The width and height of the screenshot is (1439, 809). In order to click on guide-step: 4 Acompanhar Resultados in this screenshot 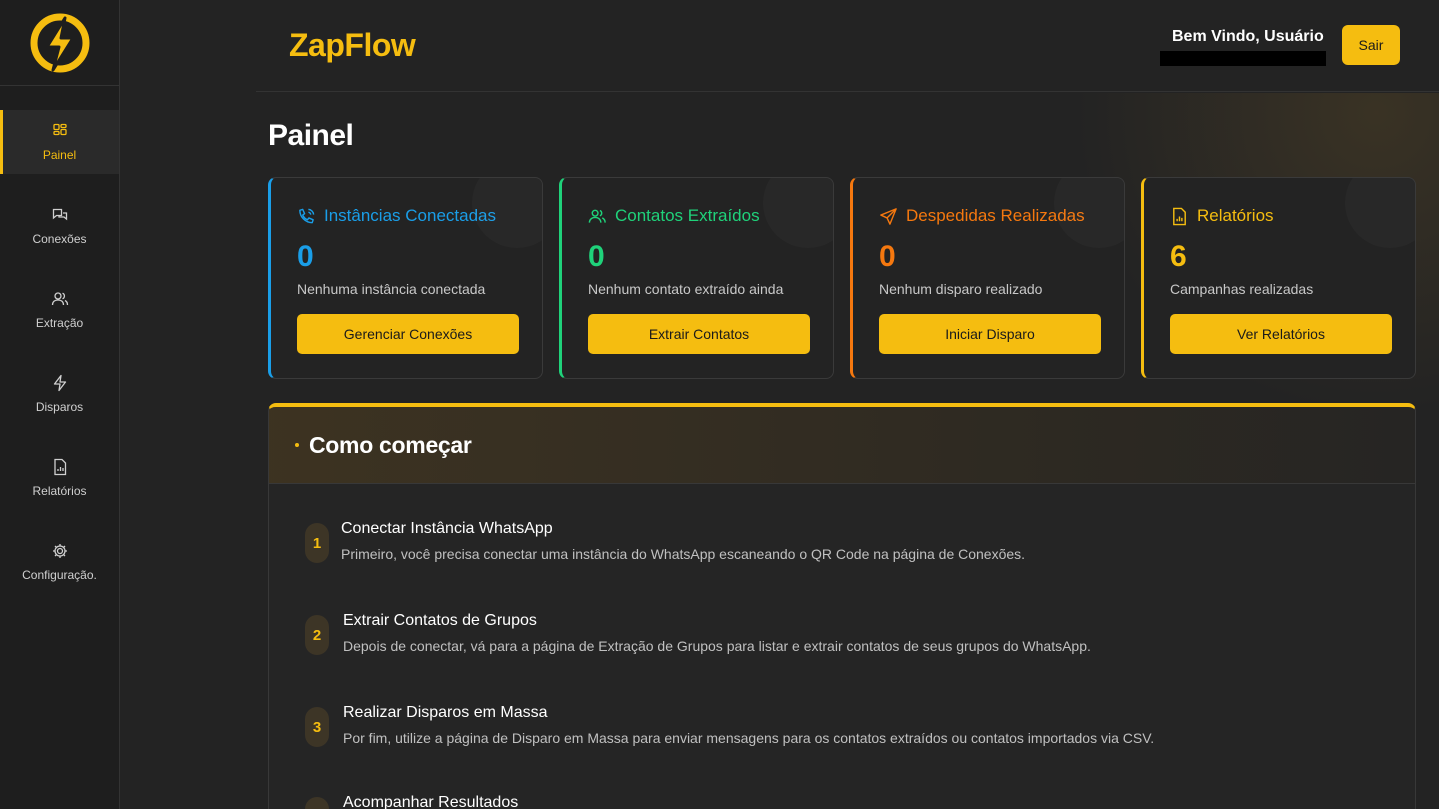, I will do `click(411, 801)`.